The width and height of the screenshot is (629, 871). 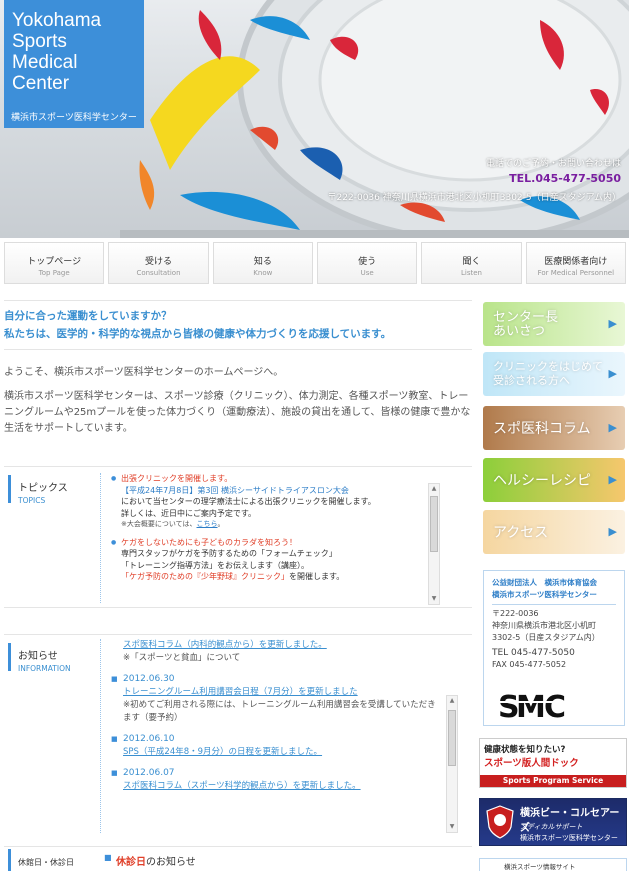 What do you see at coordinates (554, 374) in the screenshot?
I see `first-visit-button: クリニックをはじめて 受診される方へ ▶` at bounding box center [554, 374].